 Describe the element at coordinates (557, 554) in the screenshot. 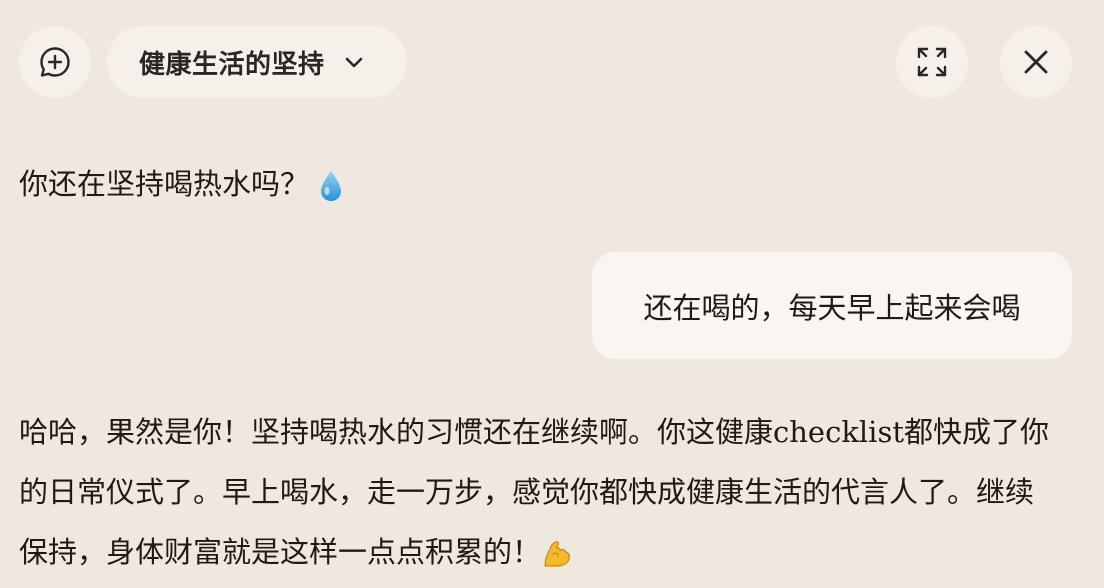

I see `flexed-biceps-icon` at that location.